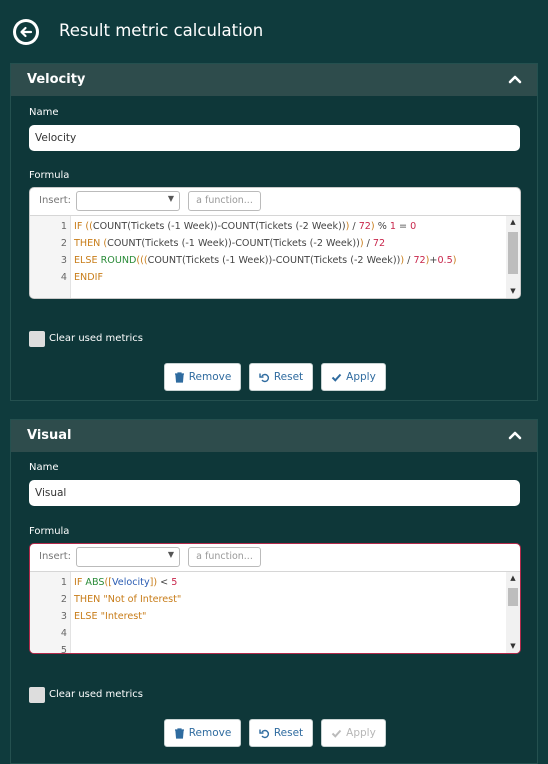 The height and width of the screenshot is (764, 548). Describe the element at coordinates (55, 200) in the screenshot. I see `insert-label: Insert:` at that location.